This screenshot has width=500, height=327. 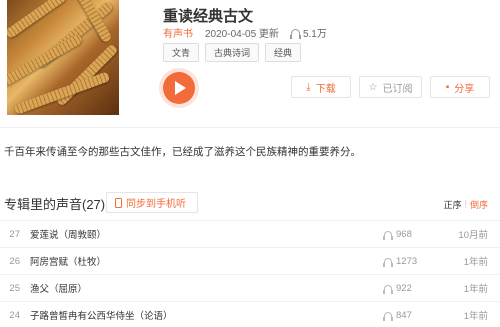 I want to click on divider, so click(x=250, y=127).